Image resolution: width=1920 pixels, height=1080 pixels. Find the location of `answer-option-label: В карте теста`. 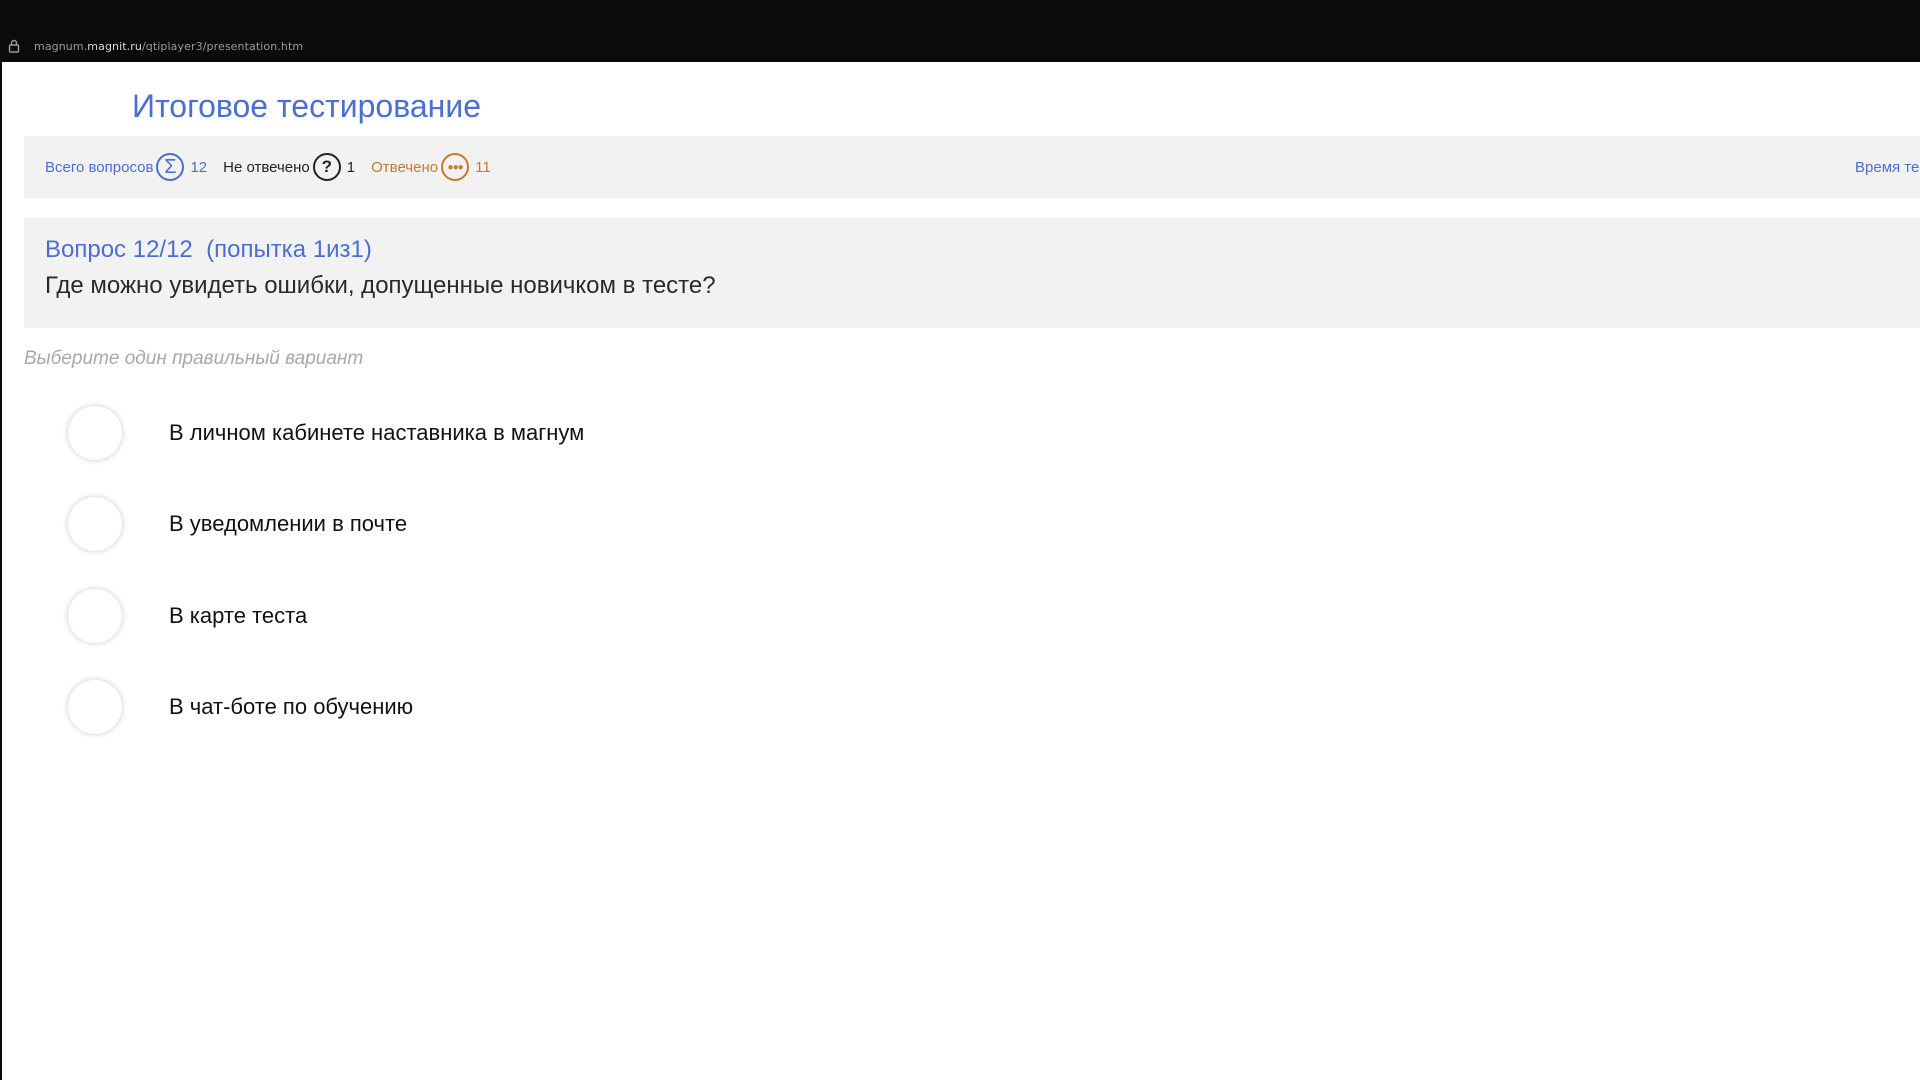

answer-option-label: В карте теста is located at coordinates (238, 616).